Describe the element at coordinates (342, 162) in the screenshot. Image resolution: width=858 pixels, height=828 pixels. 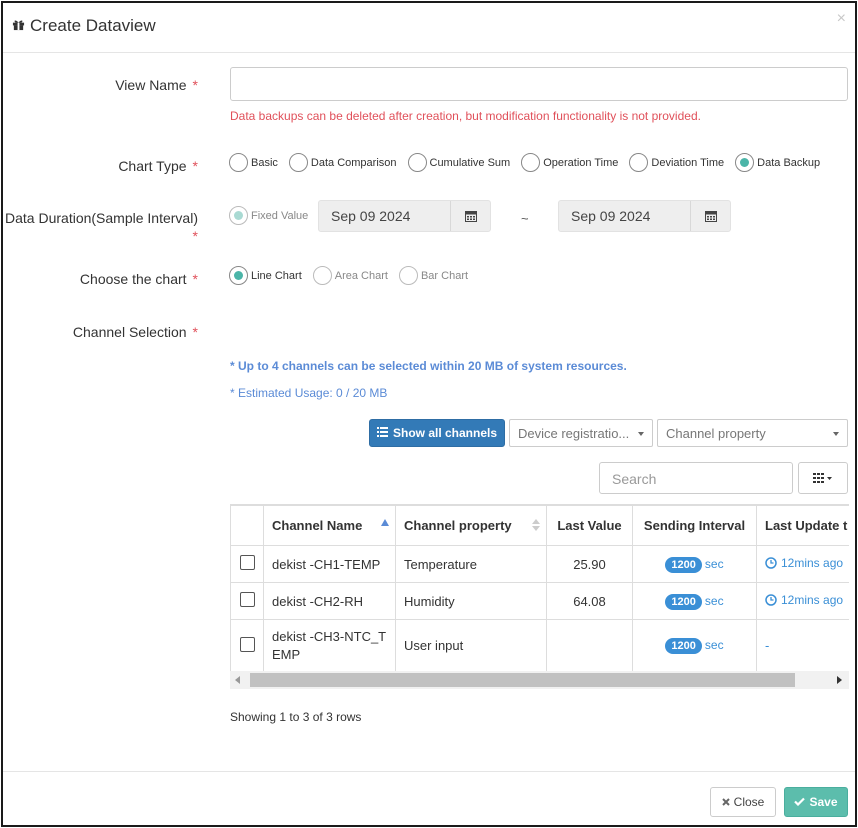
I see `chart-type-data-comparison: Data Comparison` at that location.